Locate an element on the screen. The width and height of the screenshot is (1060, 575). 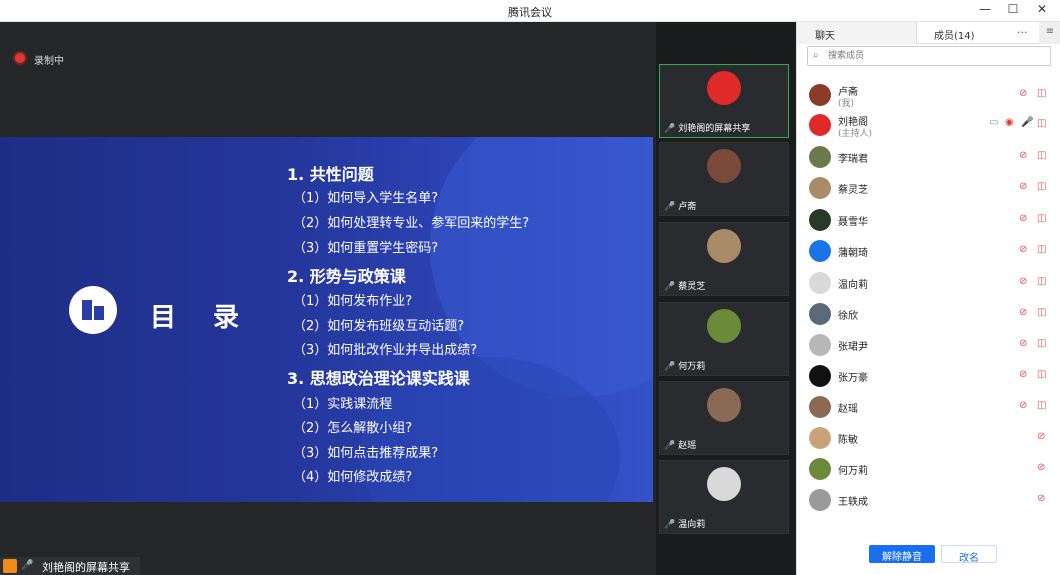
member-row: 张万豪 ⊘ ◫ is located at coordinates (932, 376).